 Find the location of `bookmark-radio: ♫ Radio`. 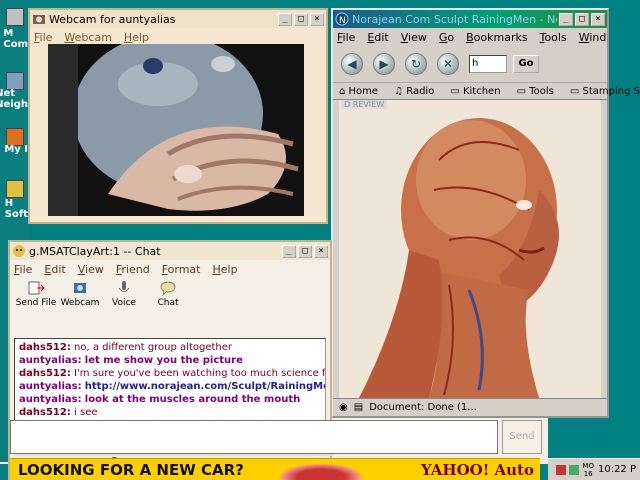

bookmark-radio: ♫ Radio is located at coordinates (418, 91).